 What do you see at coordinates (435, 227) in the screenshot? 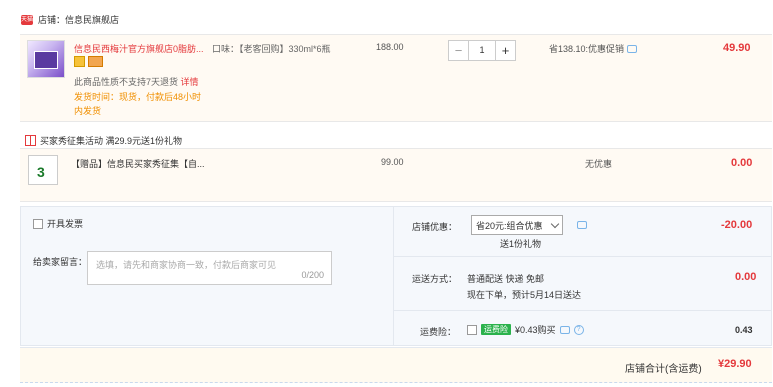
I see `store-discount-label: 店铺优惠：` at bounding box center [435, 227].